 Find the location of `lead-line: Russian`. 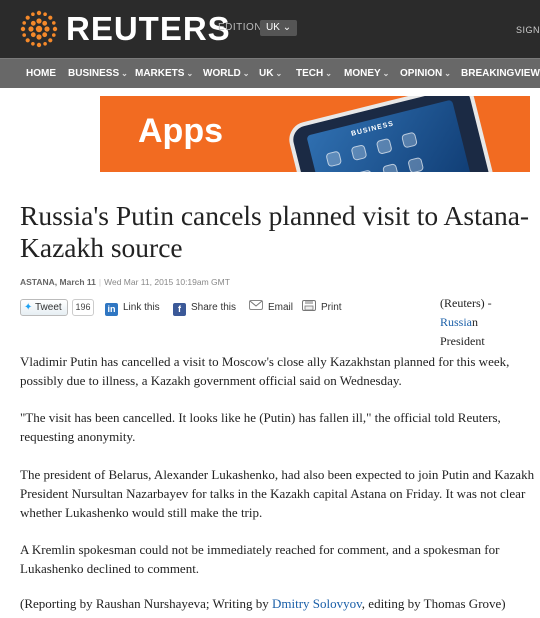

lead-line: Russian is located at coordinates (490, 322).